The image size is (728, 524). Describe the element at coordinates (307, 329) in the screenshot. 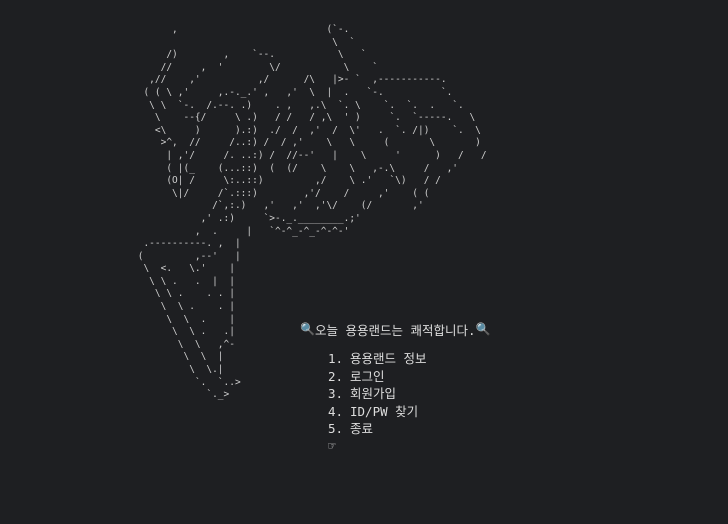

I see `magnifier-icon-left: 🔍` at that location.